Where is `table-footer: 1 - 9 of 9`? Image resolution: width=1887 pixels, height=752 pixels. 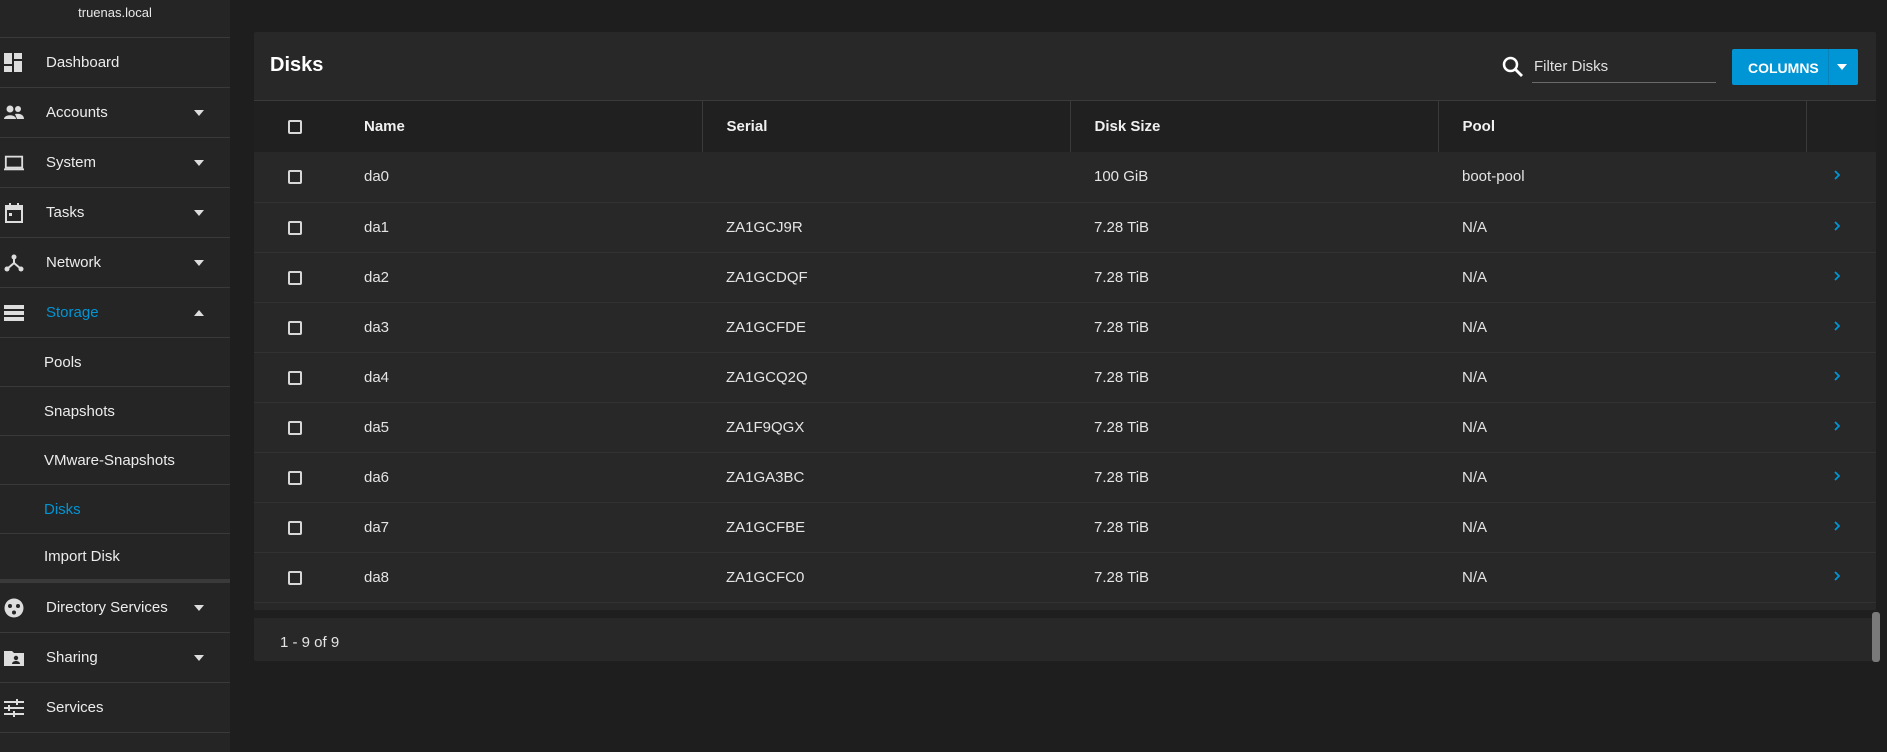
table-footer: 1 - 9 of 9 is located at coordinates (1065, 635).